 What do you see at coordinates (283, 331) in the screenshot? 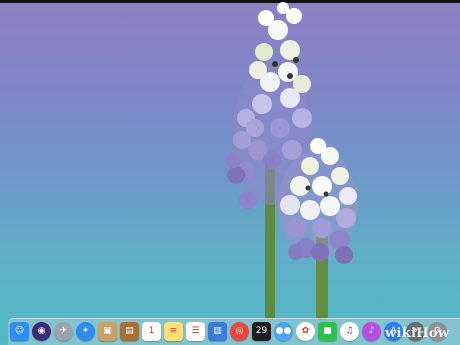
I see `chat-bubble-icon: ●●` at bounding box center [283, 331].